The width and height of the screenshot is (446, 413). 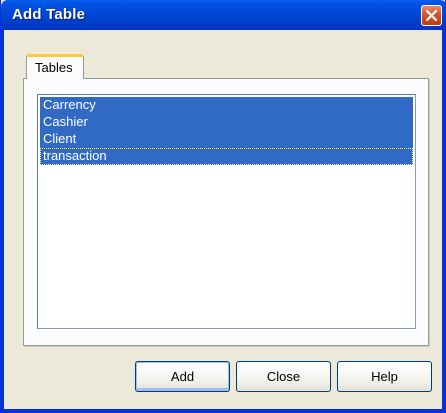 What do you see at coordinates (226, 156) in the screenshot?
I see `list-item-transaction: transaction` at bounding box center [226, 156].